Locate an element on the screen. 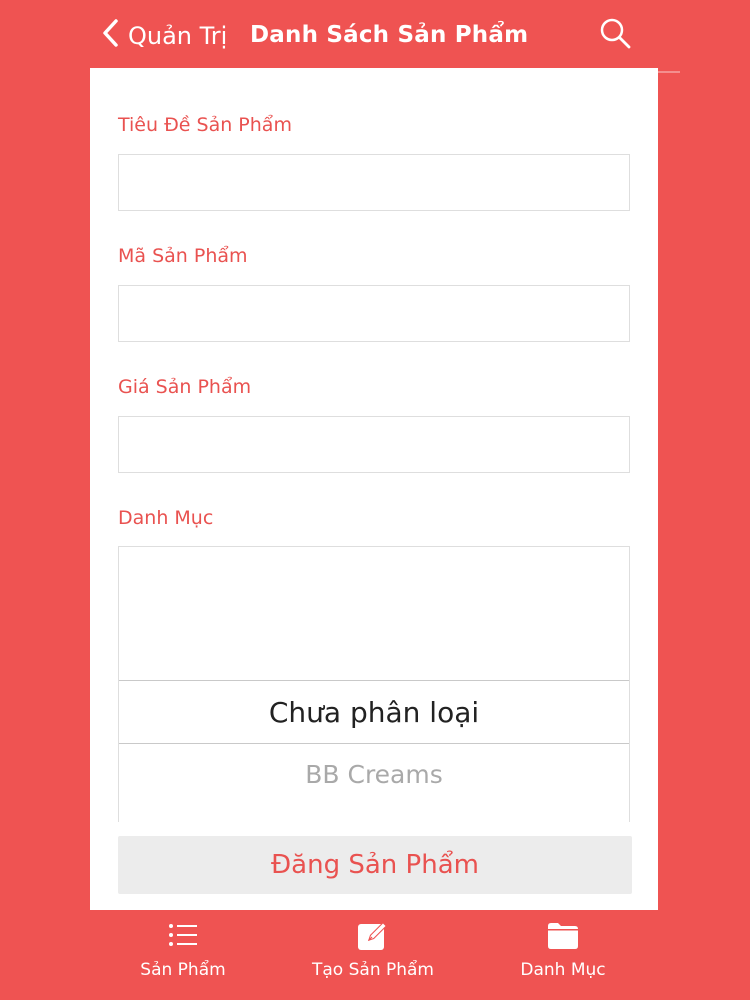 This screenshot has height=1000, width=750. tab-create-product: Tạo Sản Phẩm is located at coordinates (373, 955).